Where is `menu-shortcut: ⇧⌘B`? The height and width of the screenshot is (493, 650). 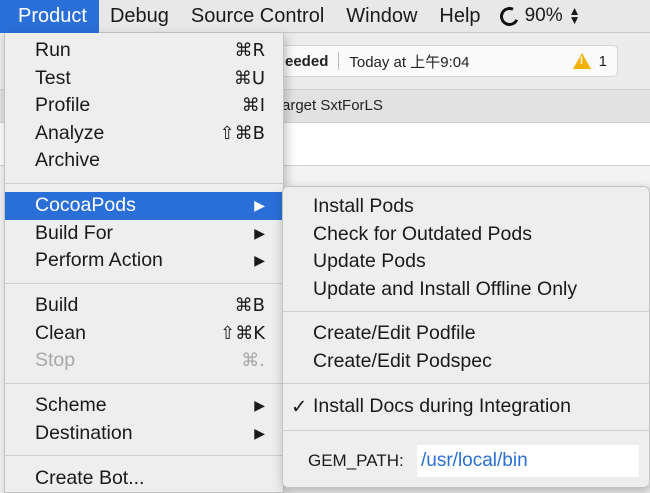 menu-shortcut: ⇧⌘B is located at coordinates (242, 133).